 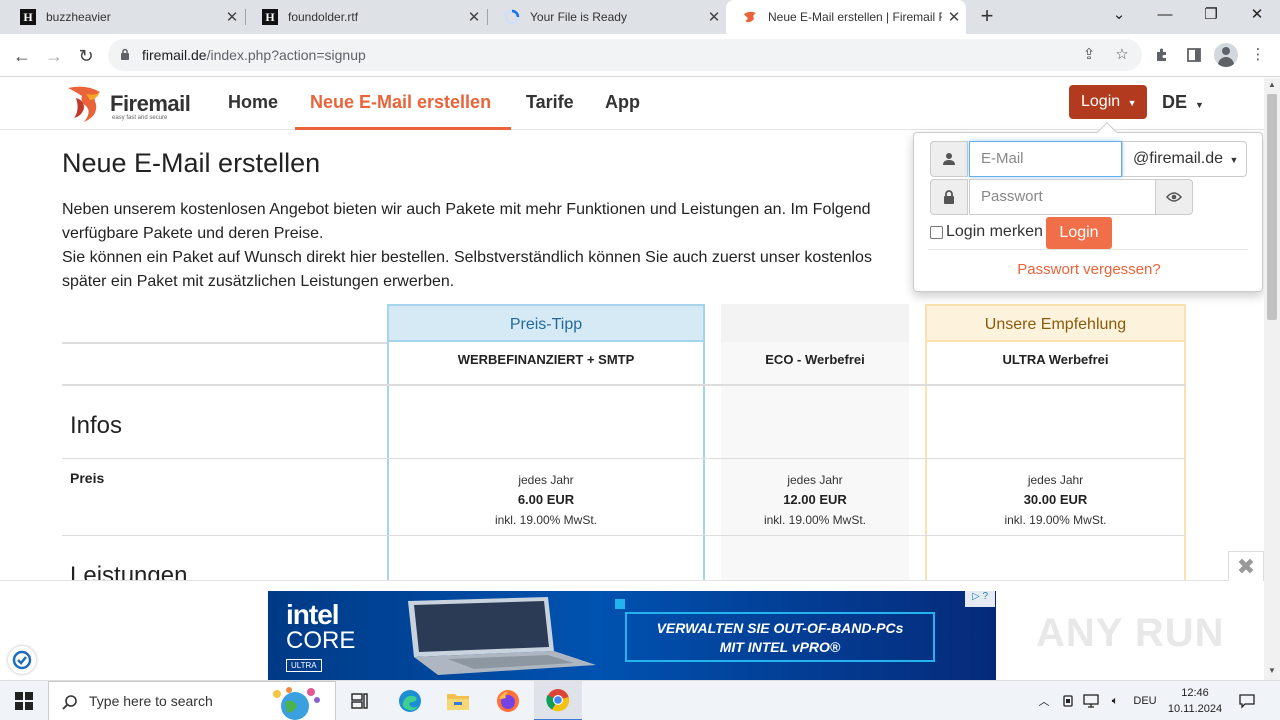 I want to click on price-amount: 12.00 EUR, so click(x=815, y=499).